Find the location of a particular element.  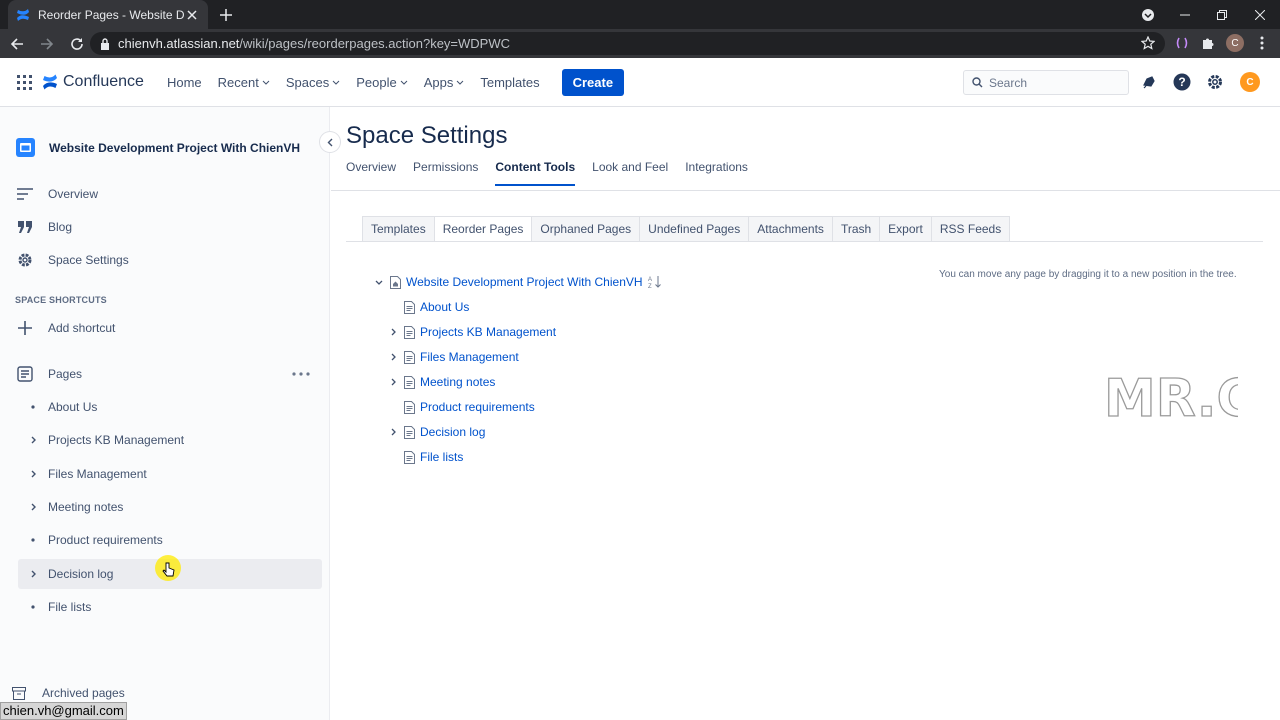

settings-gear-icon is located at coordinates (1215, 82).